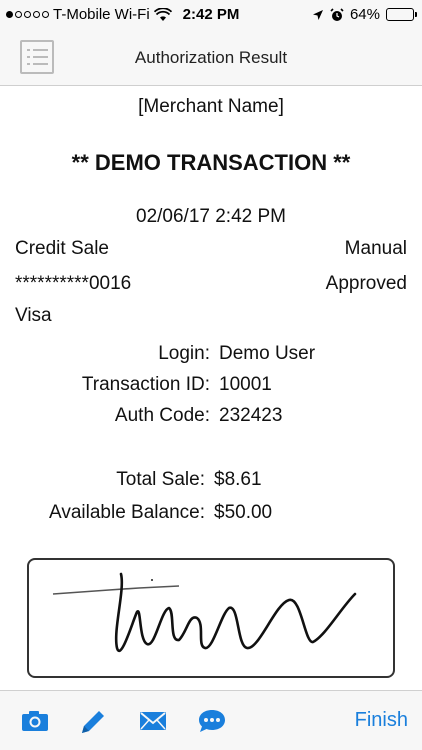 The width and height of the screenshot is (422, 750). What do you see at coordinates (160, 479) in the screenshot?
I see `total-sale-label: Total Sale:` at bounding box center [160, 479].